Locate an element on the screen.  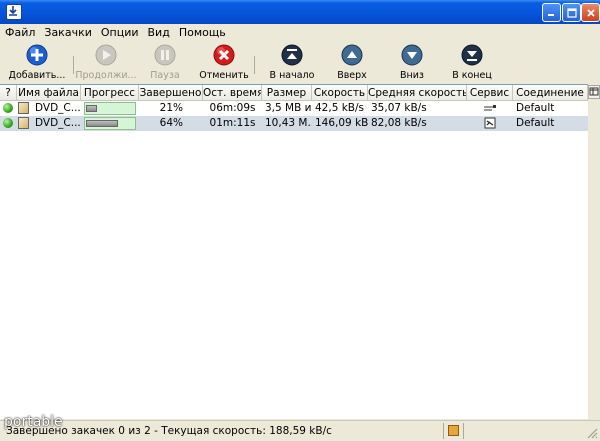
column-header-connection: Соединение is located at coordinates (550, 93).